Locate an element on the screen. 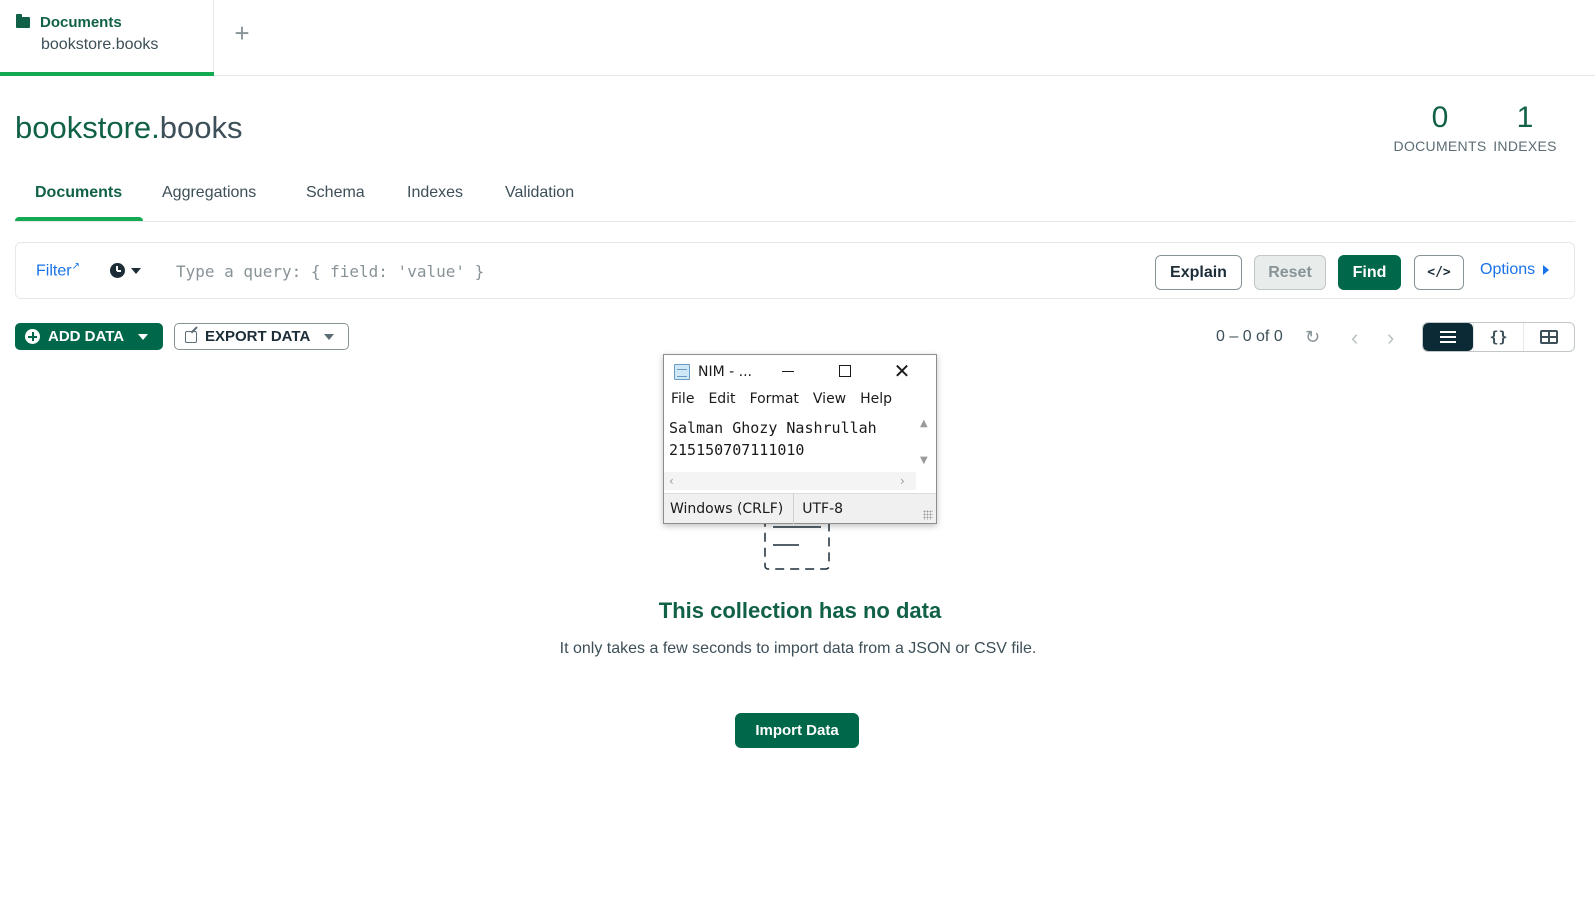  export-to-language-button: </> is located at coordinates (1439, 272).